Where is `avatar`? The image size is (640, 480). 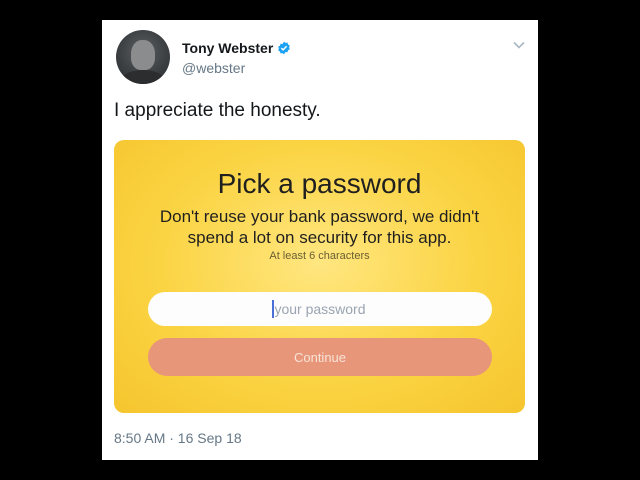
avatar is located at coordinates (143, 57).